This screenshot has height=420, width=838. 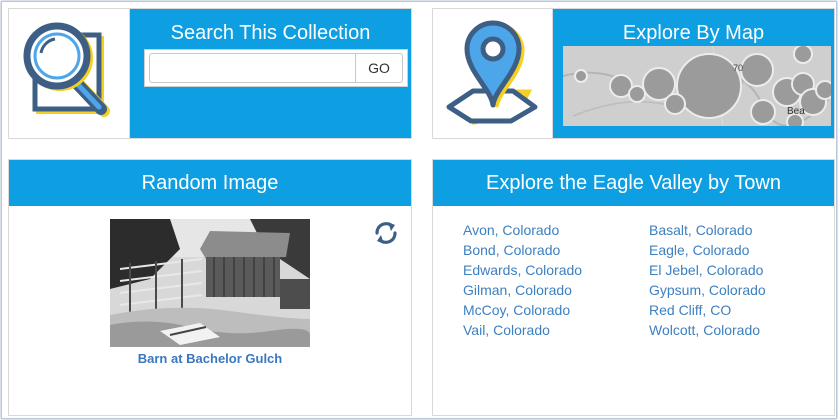 I want to click on refresh-icon, so click(x=386, y=233).